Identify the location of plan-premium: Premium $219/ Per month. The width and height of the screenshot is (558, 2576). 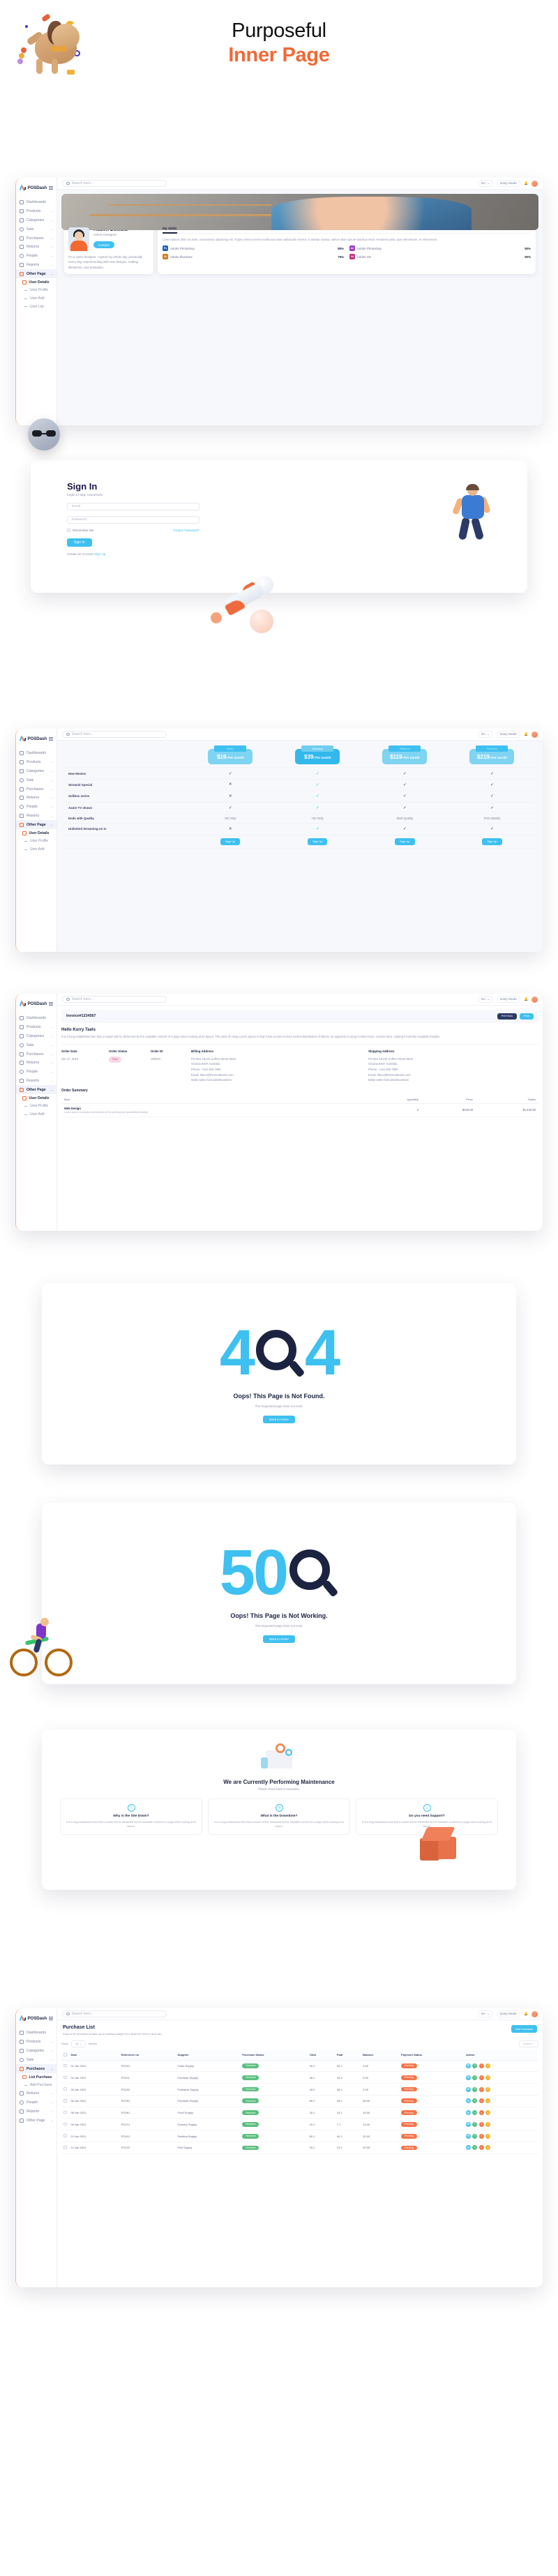
(492, 755).